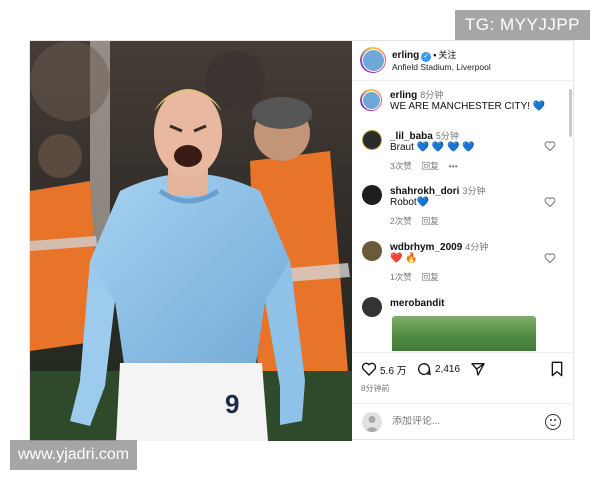  I want to click on comment-text-row: ❤️ 🔥, so click(404, 258).